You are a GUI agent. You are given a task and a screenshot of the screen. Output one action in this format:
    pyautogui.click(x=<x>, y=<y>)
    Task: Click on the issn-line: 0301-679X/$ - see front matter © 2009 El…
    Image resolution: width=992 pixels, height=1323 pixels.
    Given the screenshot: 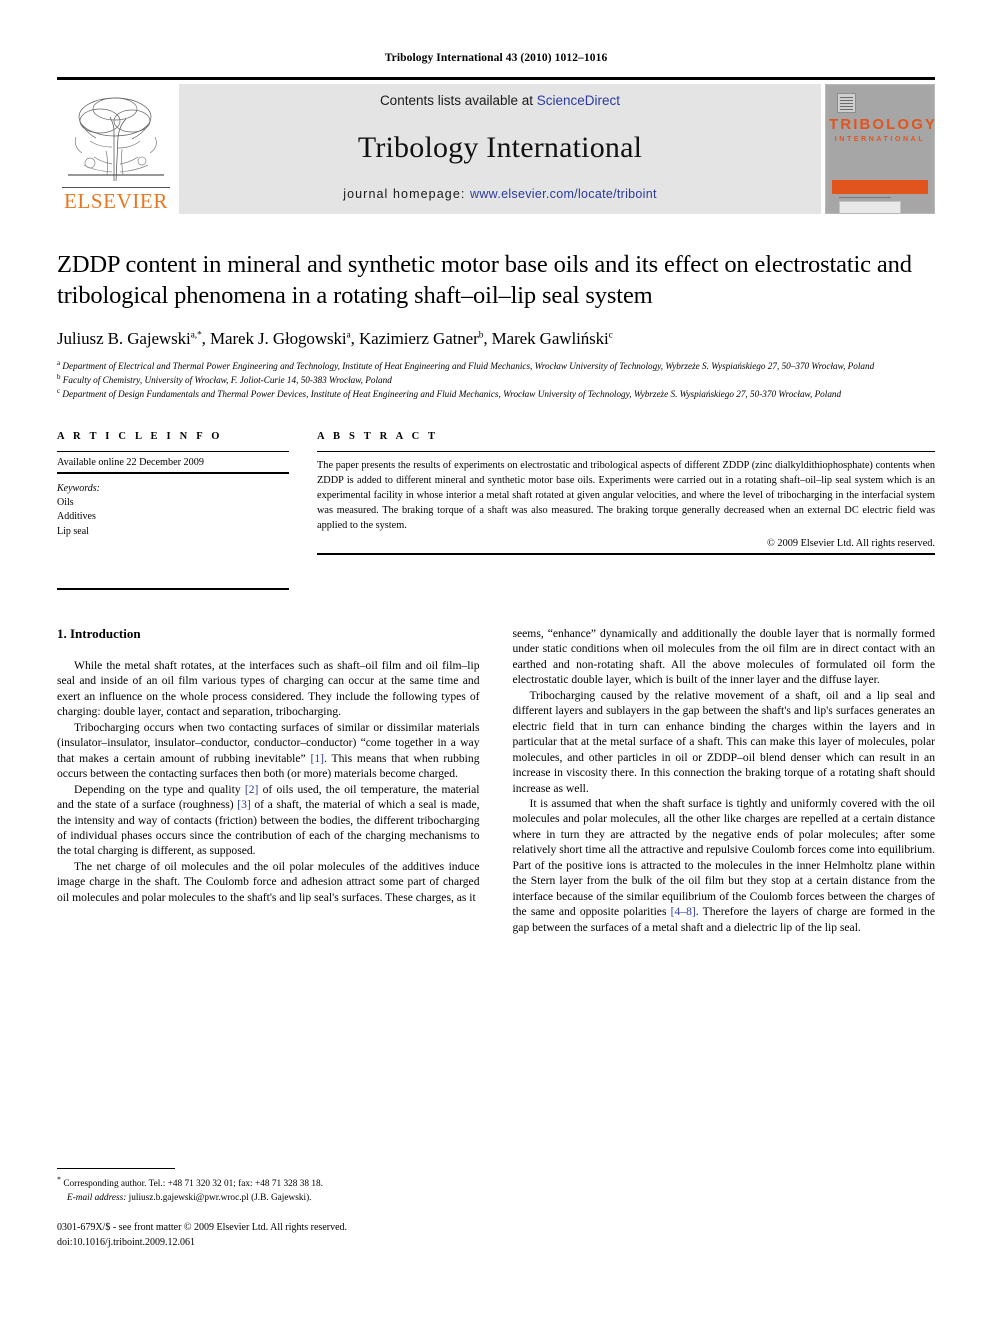 What is the action you would take?
    pyautogui.click(x=202, y=1228)
    